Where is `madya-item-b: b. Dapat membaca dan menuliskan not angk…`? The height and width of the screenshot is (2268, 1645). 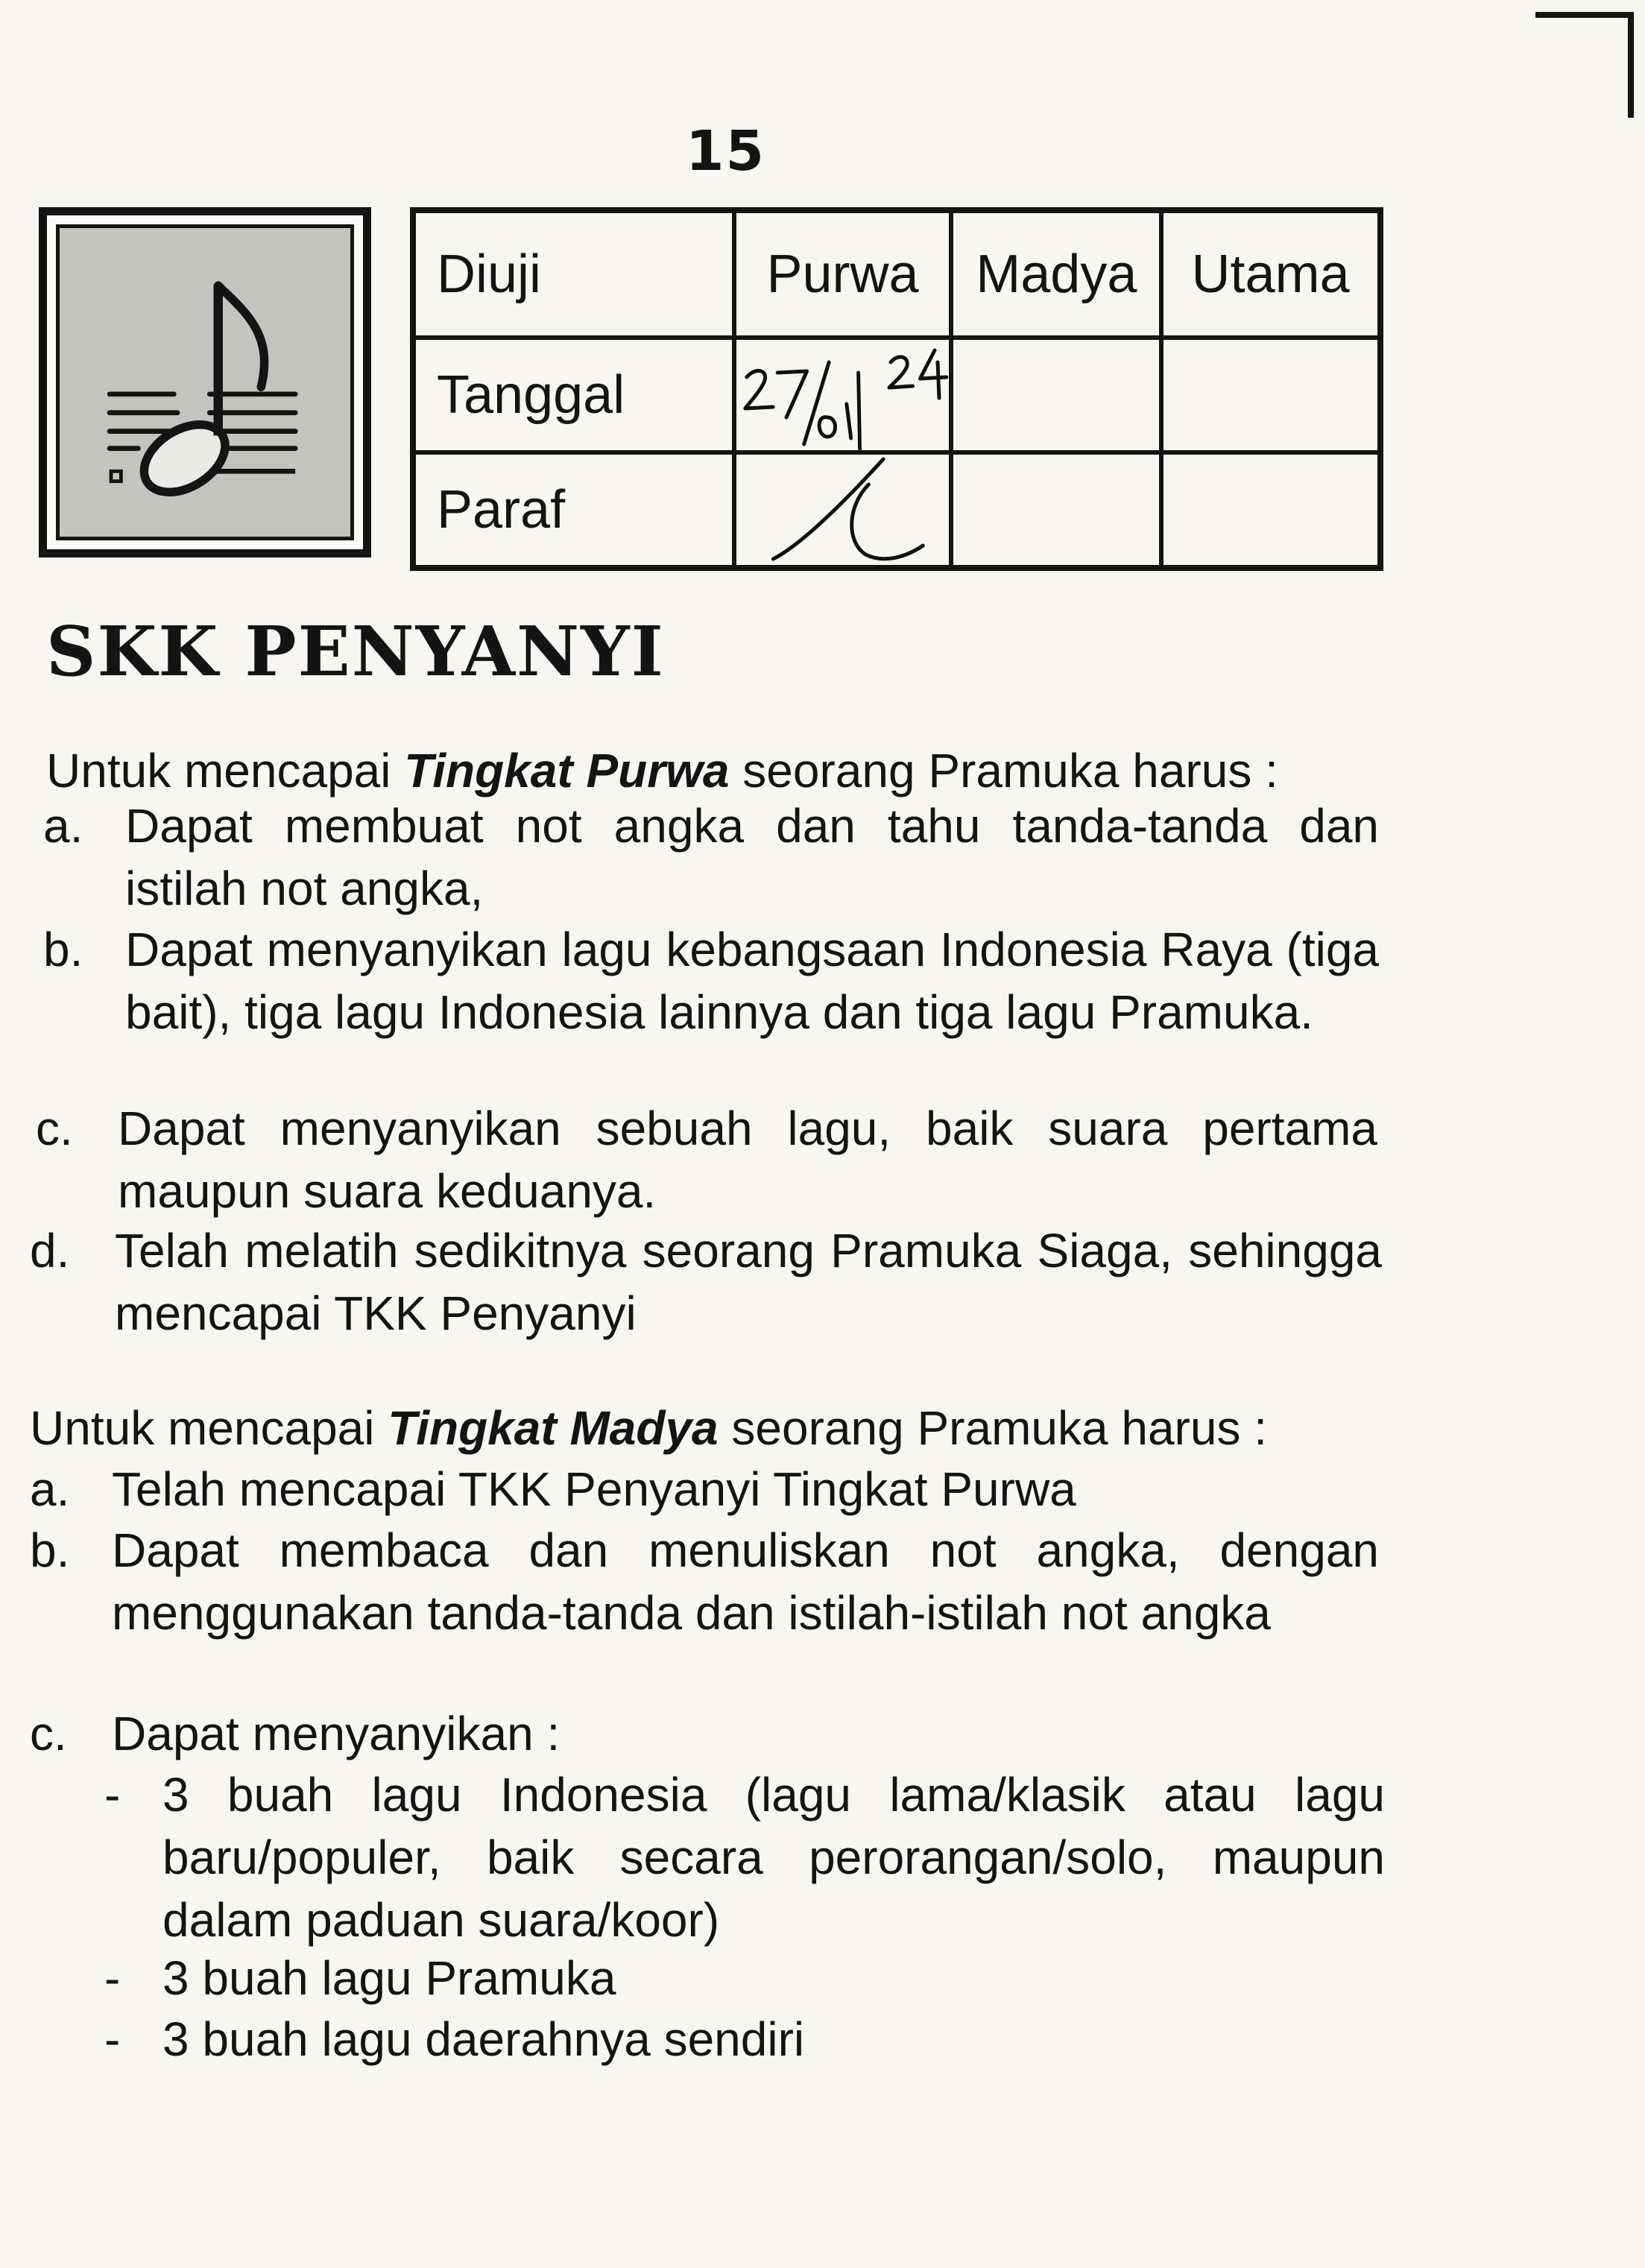 madya-item-b: b. Dapat membaca dan menuliskan not angk… is located at coordinates (707, 1613).